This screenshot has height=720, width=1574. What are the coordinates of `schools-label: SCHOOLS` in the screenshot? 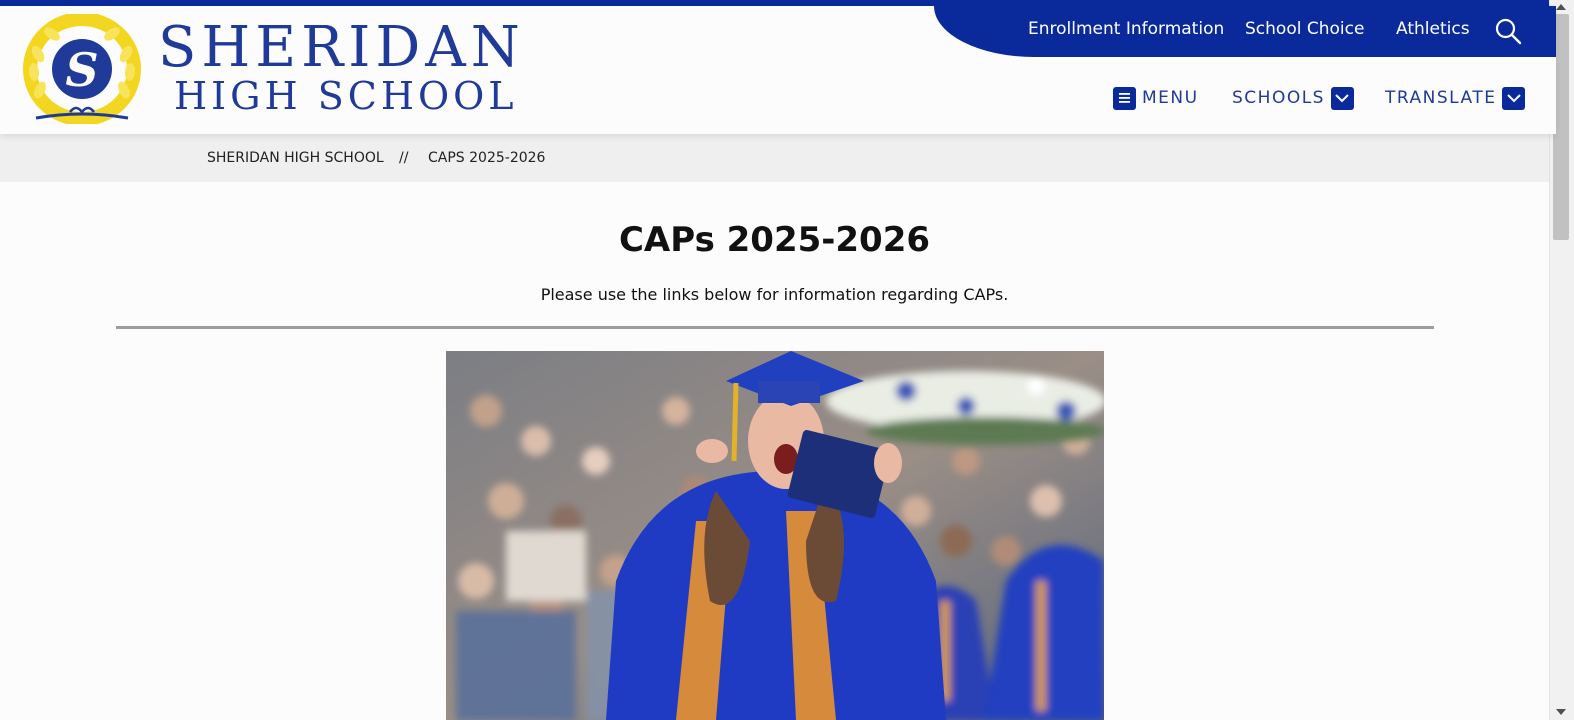 It's located at (1278, 98).